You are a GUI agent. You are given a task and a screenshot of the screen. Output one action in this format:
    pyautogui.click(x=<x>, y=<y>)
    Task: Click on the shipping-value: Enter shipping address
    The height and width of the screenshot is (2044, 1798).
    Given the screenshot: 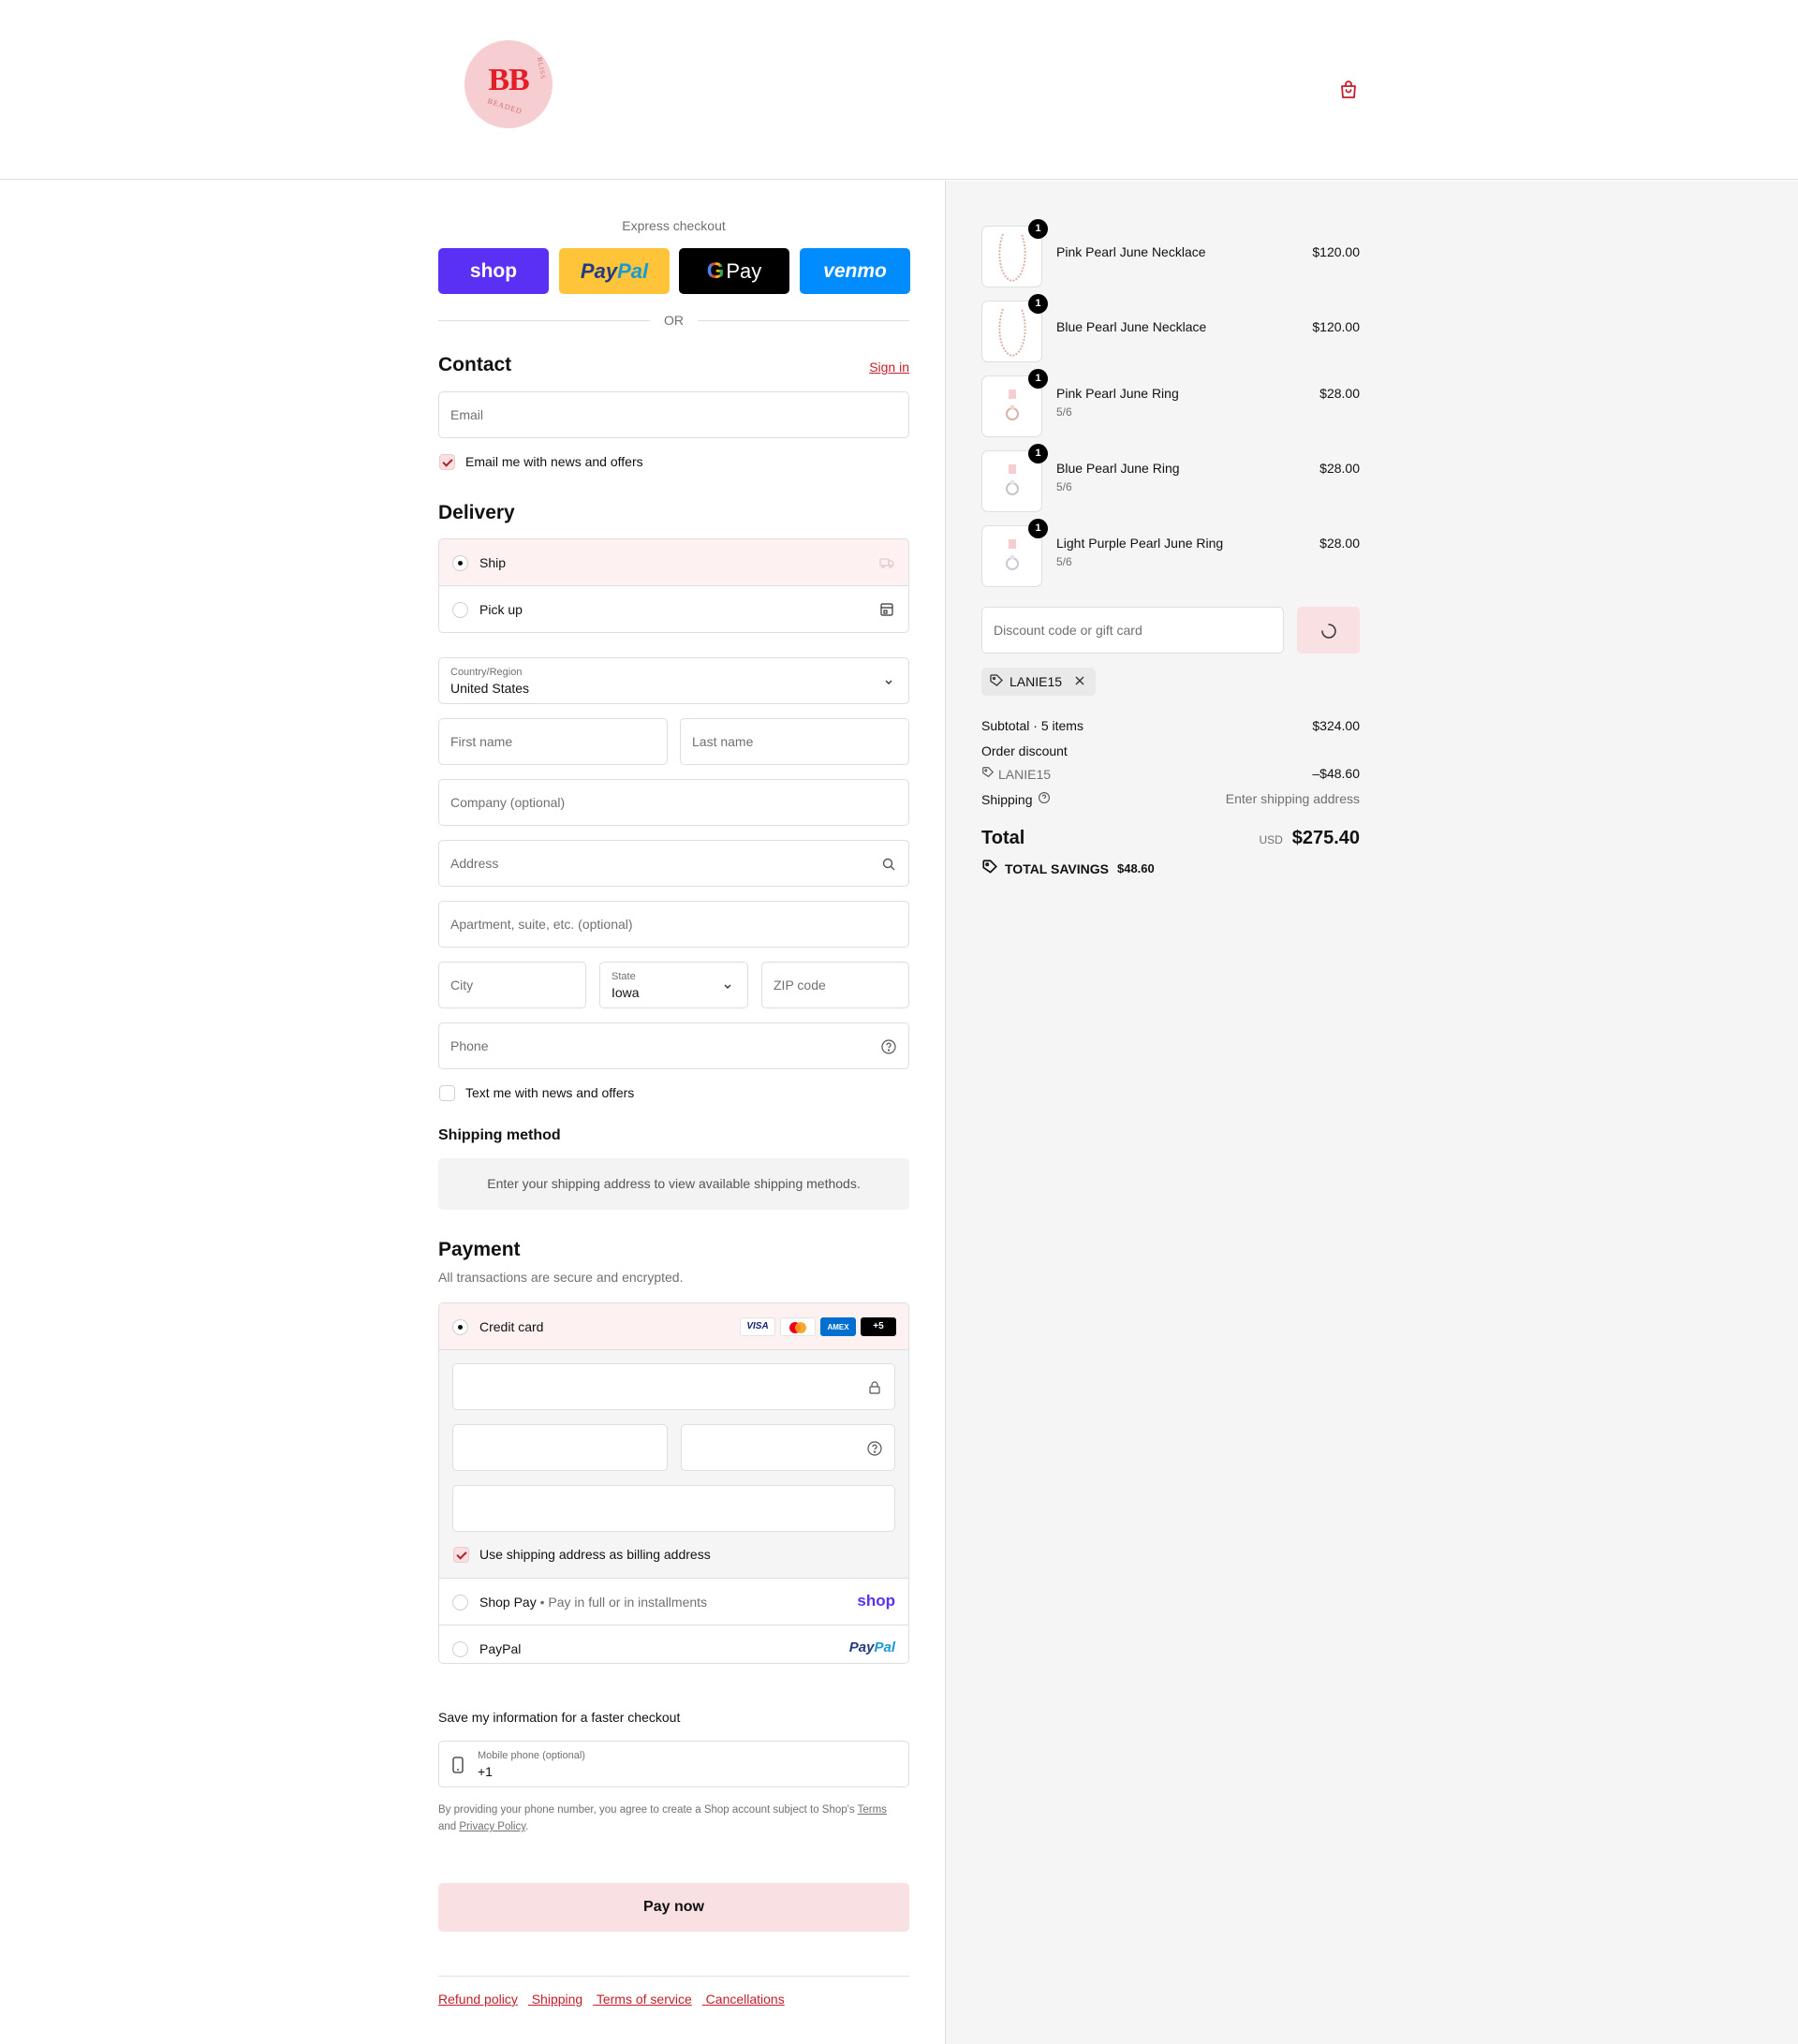 What is the action you would take?
    pyautogui.click(x=1292, y=799)
    